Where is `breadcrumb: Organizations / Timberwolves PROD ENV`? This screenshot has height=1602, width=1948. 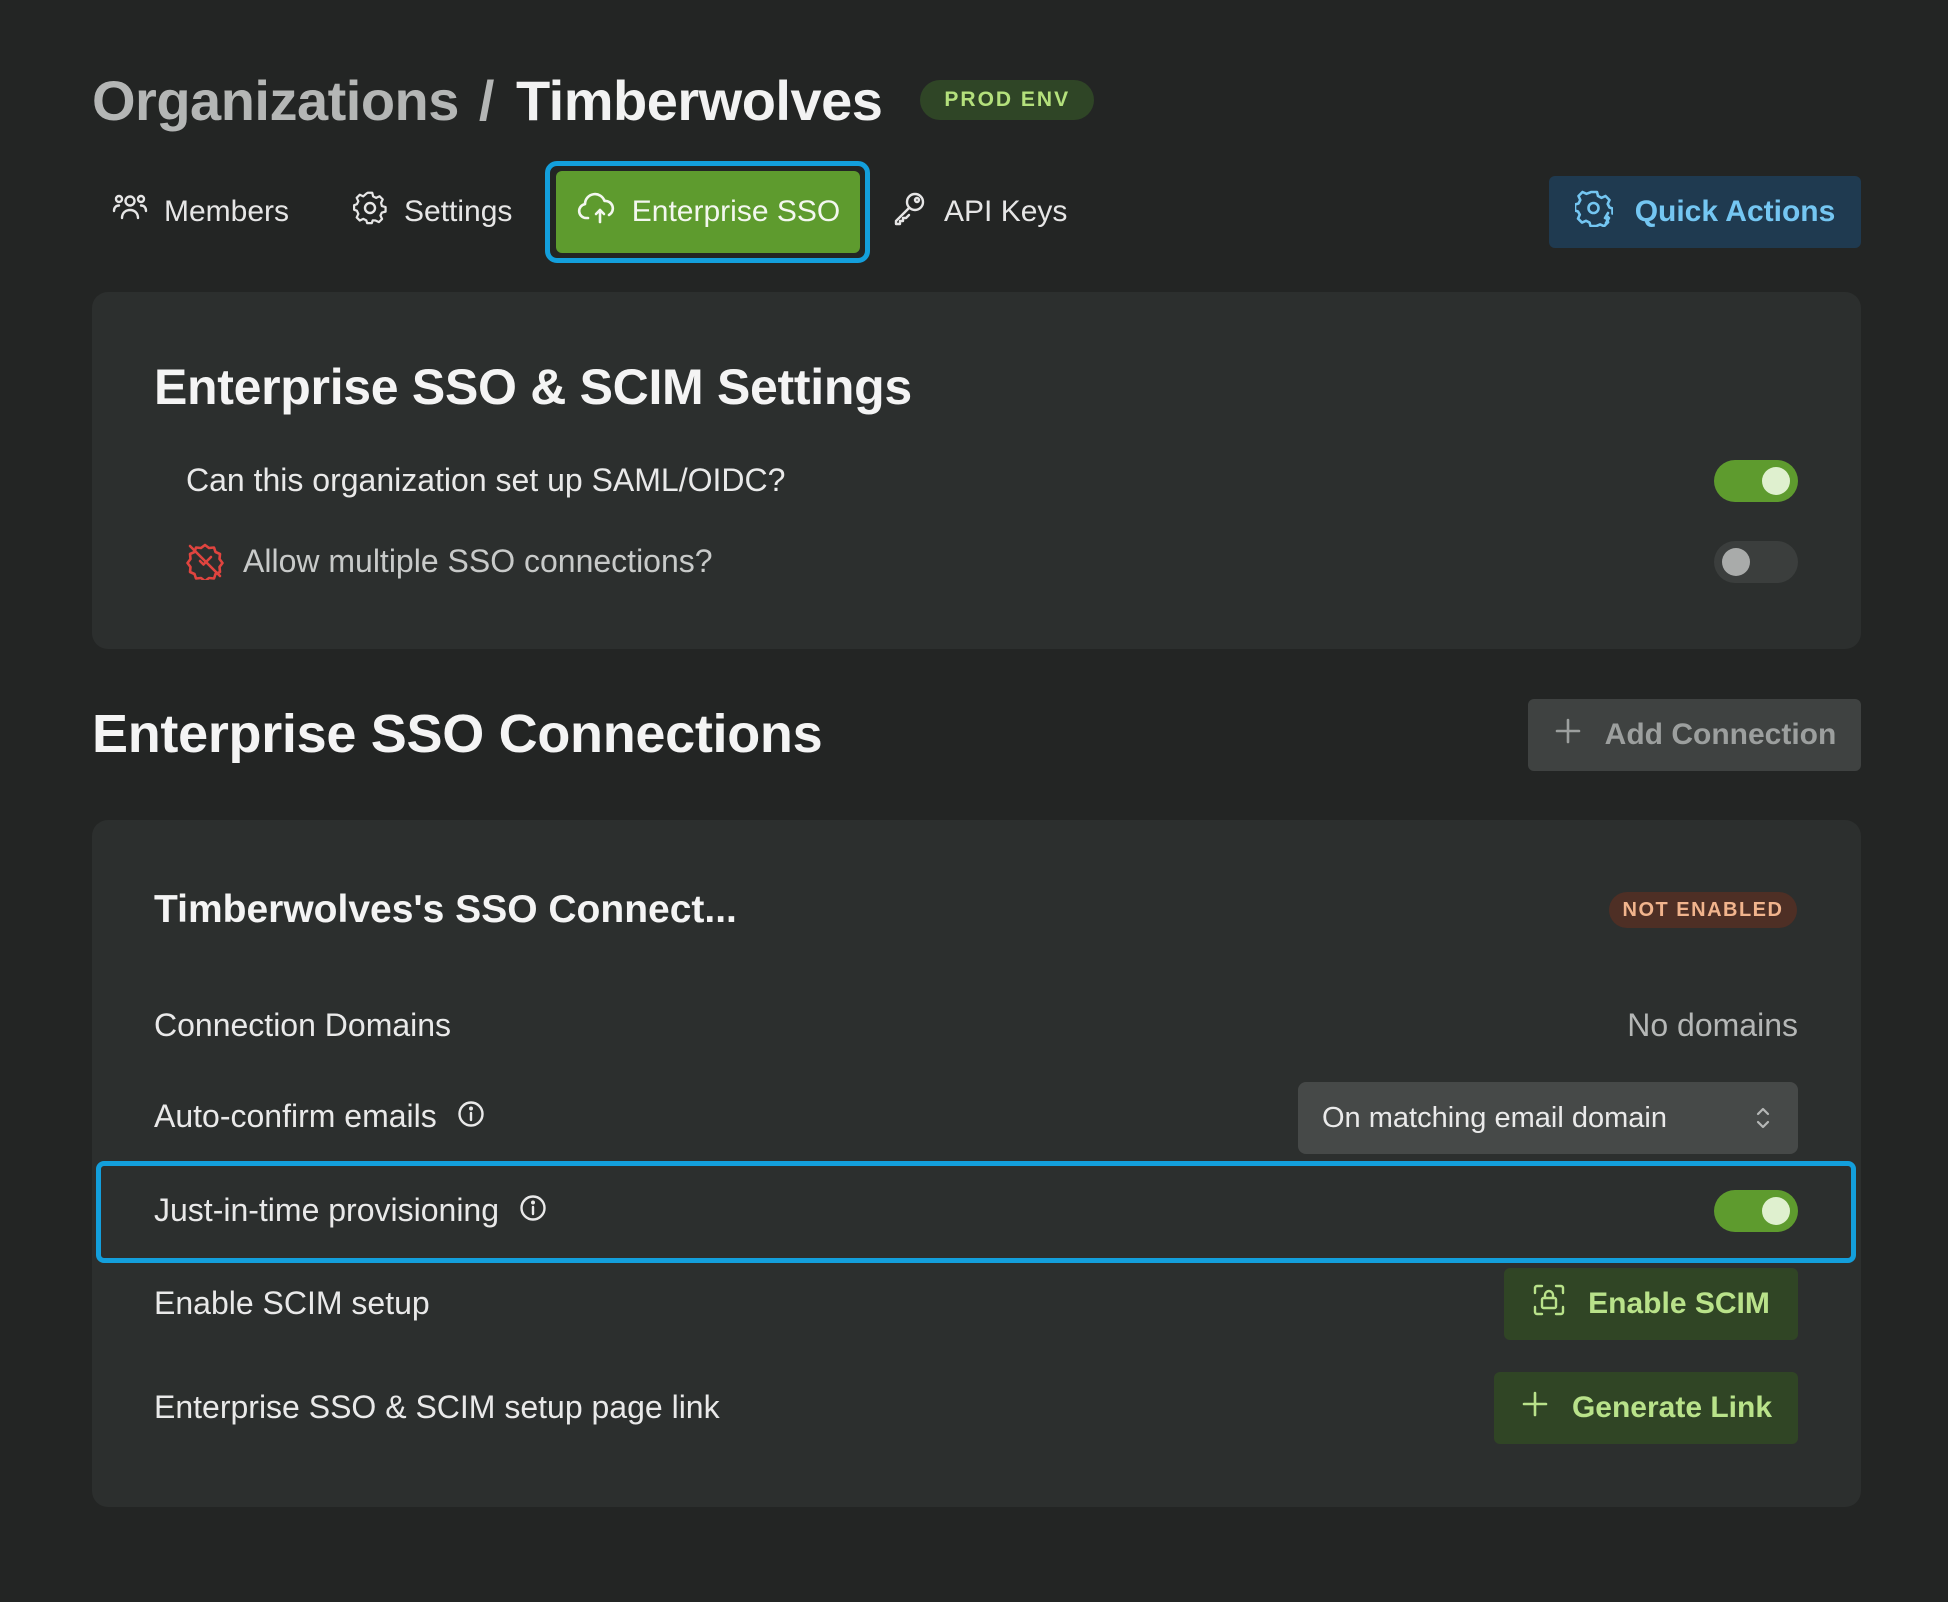 breadcrumb: Organizations / Timberwolves PROD ENV is located at coordinates (593, 100).